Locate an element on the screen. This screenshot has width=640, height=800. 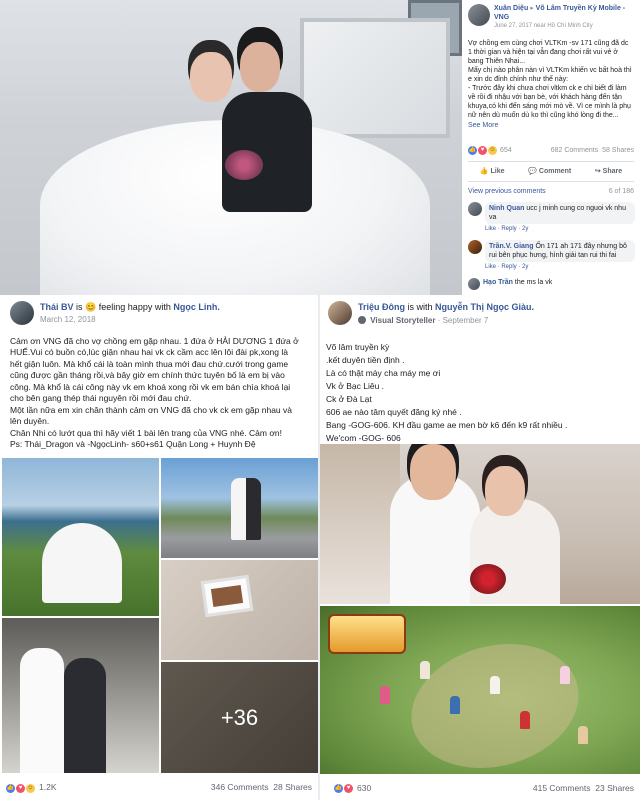
gallery-photo: +36 is located at coordinates (239, 717).